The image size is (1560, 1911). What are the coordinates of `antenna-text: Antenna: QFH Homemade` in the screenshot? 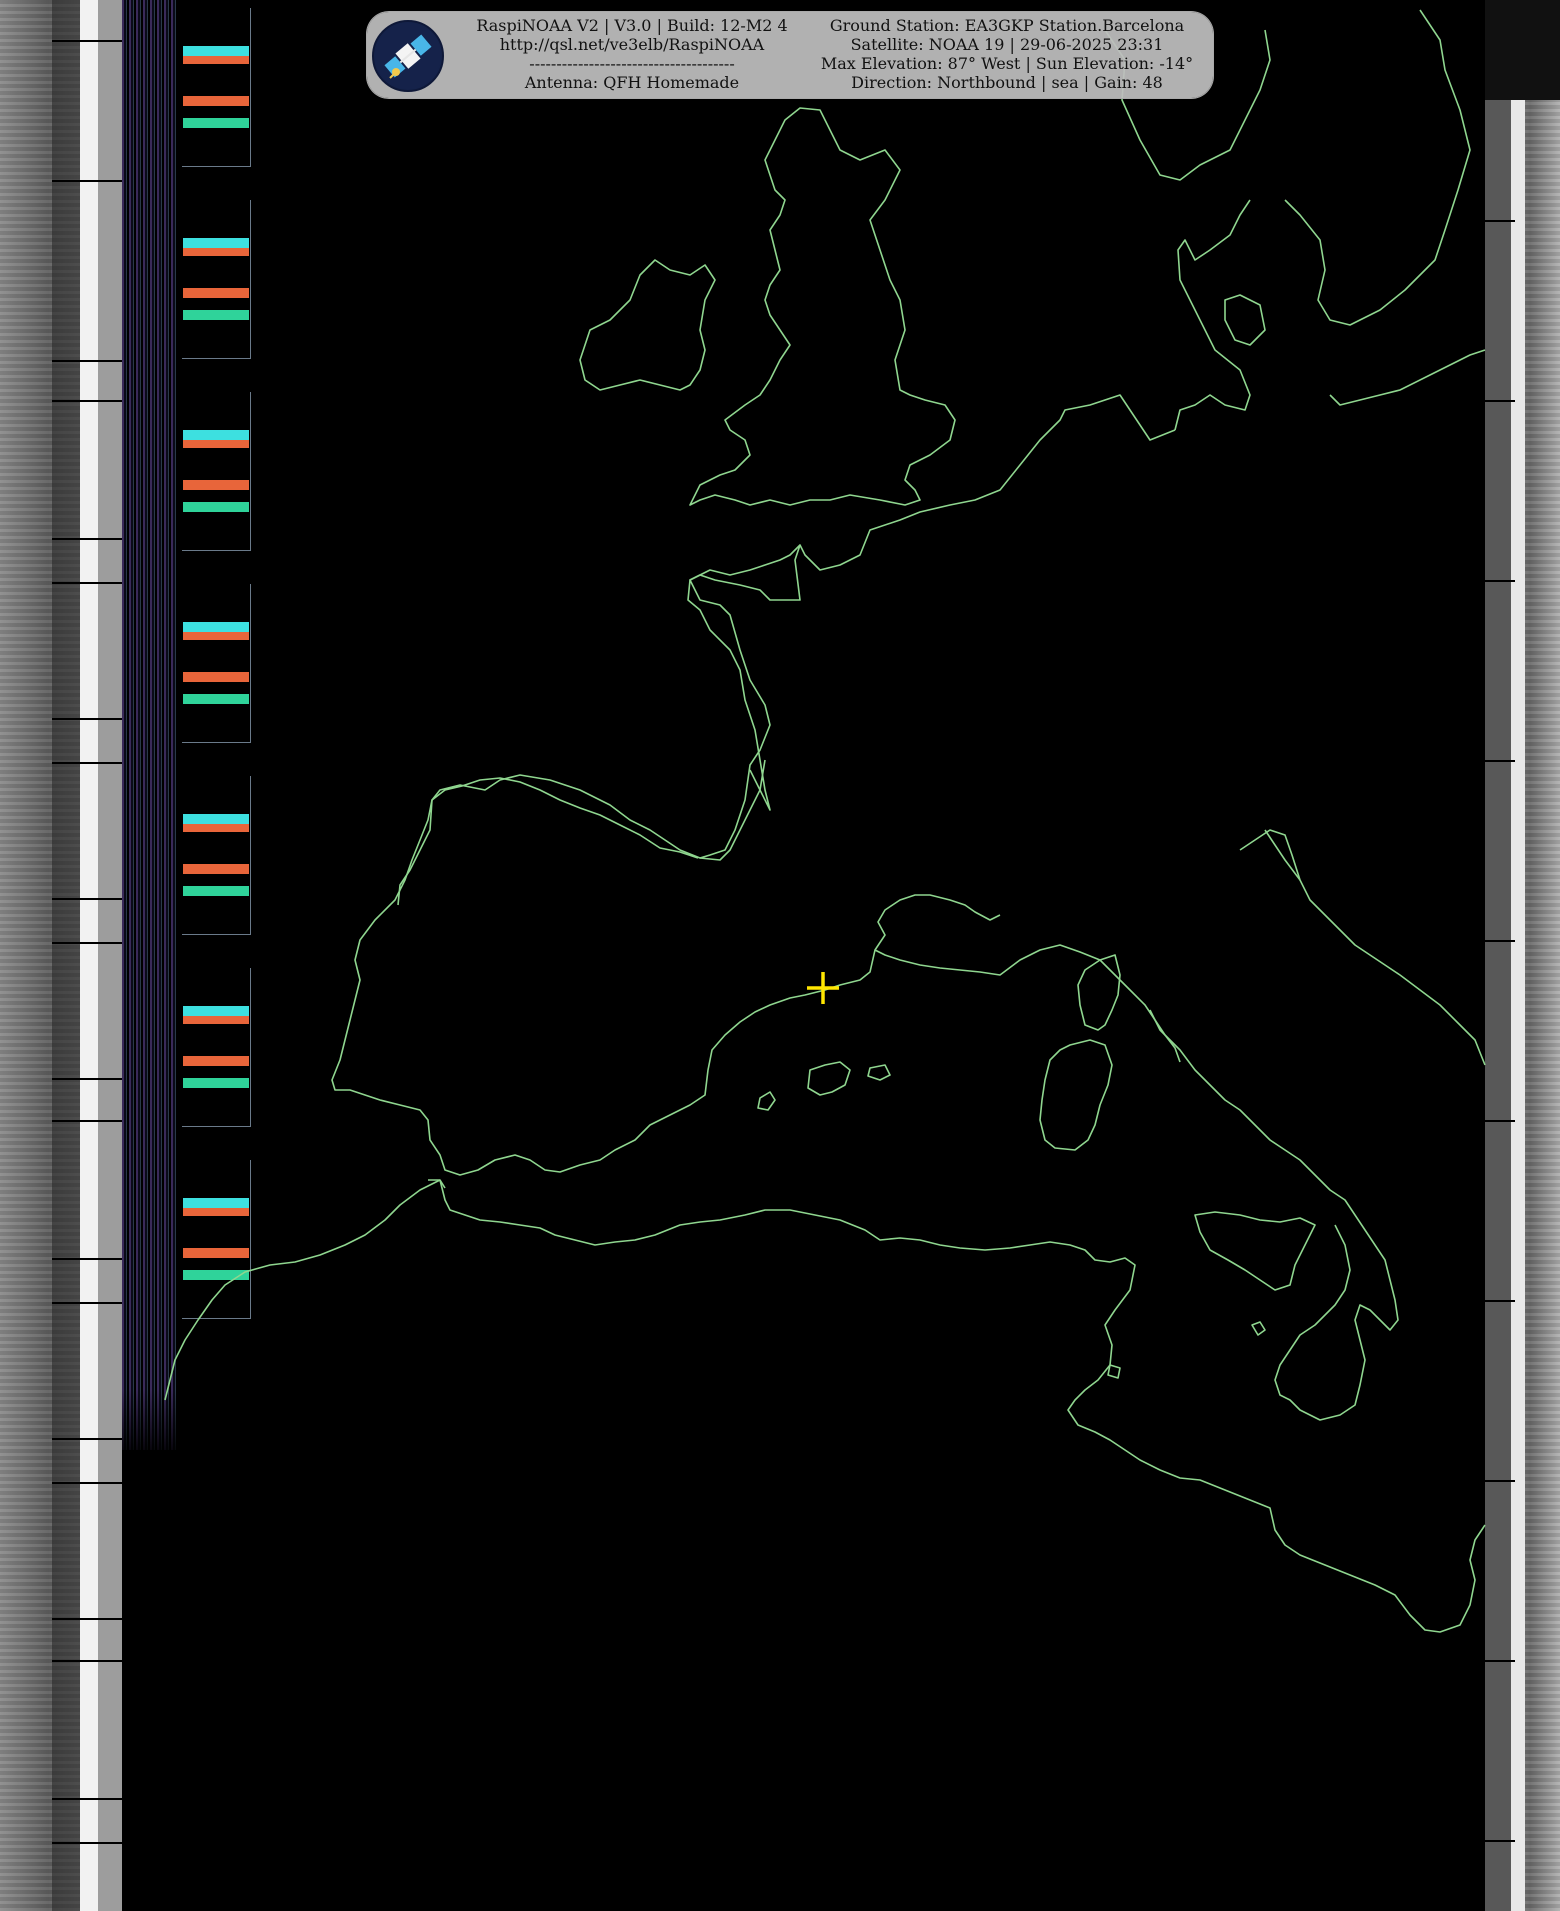 It's located at (632, 82).